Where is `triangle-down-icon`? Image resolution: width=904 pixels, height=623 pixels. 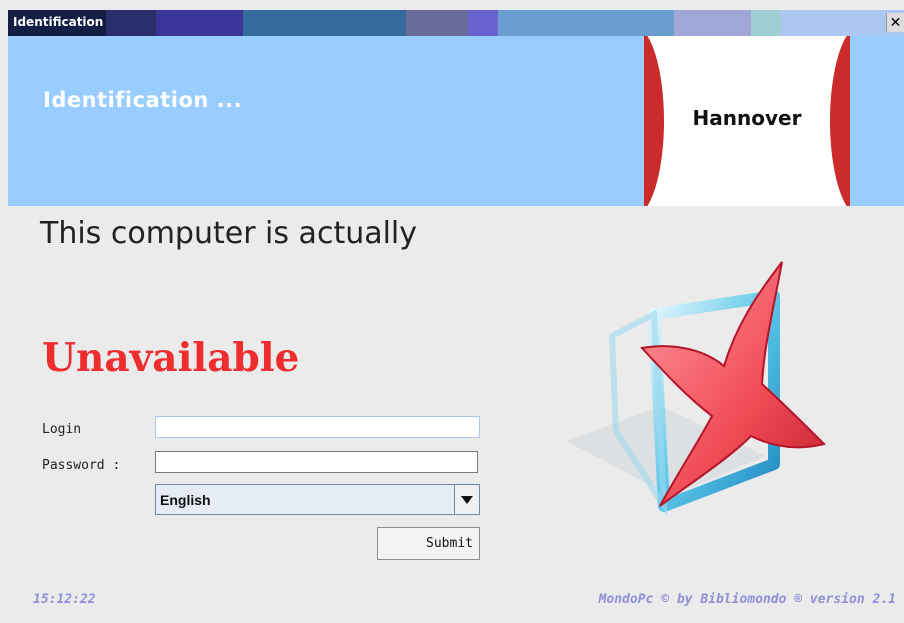 triangle-down-icon is located at coordinates (467, 499).